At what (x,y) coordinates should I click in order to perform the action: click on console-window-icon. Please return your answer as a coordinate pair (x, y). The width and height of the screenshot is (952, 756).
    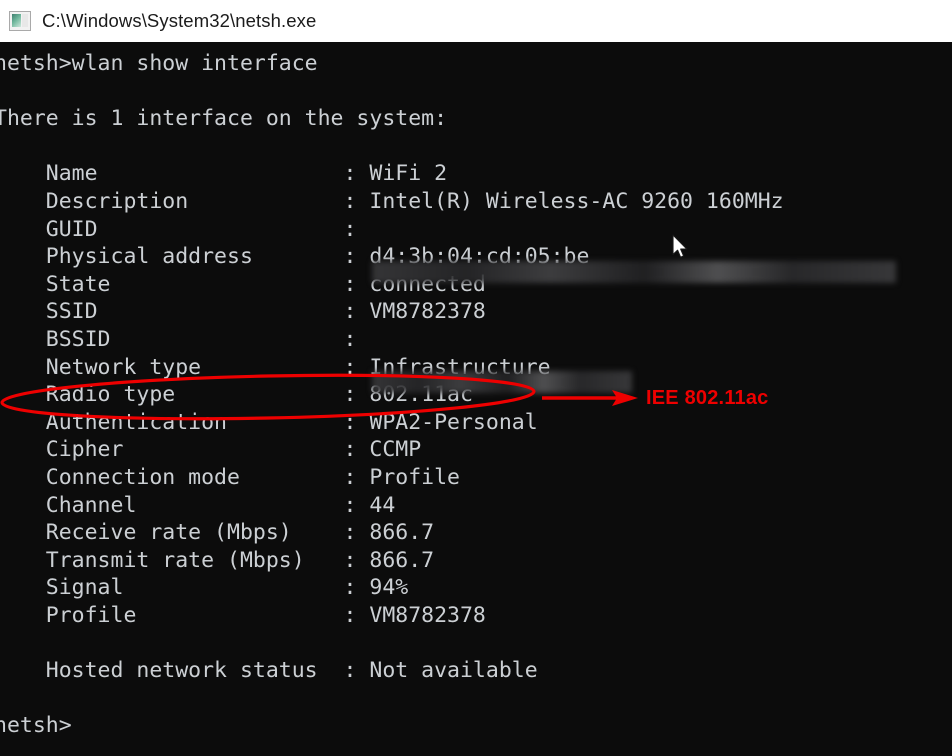
    Looking at the image, I should click on (20, 21).